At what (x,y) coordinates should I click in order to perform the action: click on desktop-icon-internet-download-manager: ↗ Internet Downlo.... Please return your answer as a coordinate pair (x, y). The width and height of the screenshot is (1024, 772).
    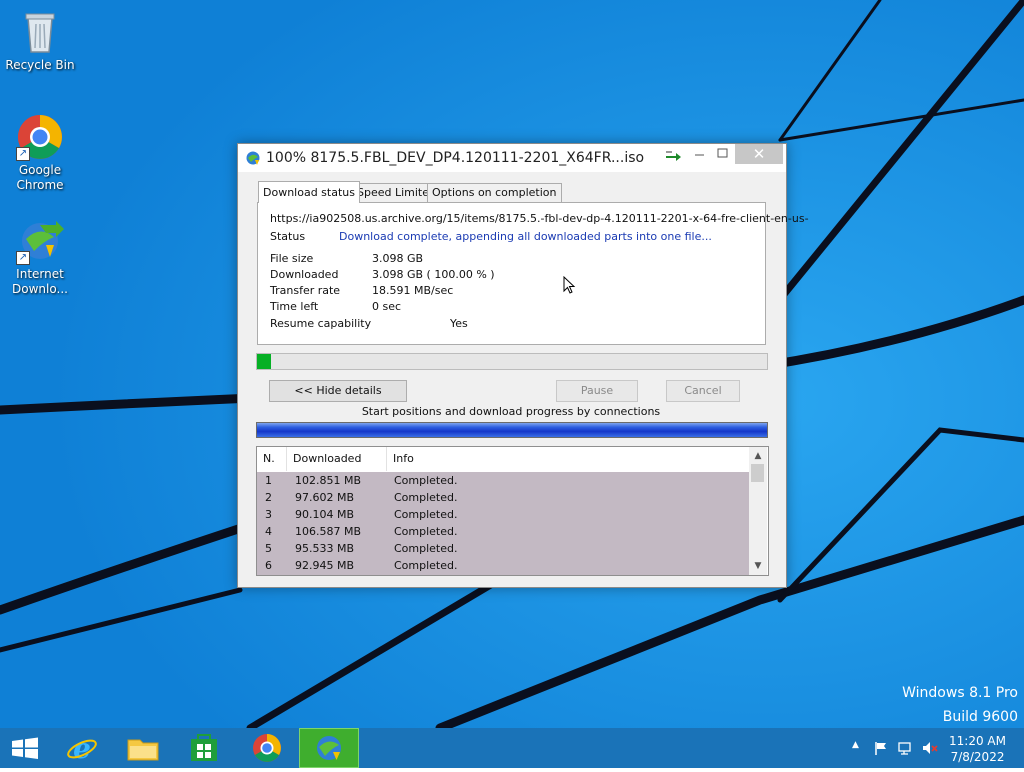
    Looking at the image, I should click on (40, 257).